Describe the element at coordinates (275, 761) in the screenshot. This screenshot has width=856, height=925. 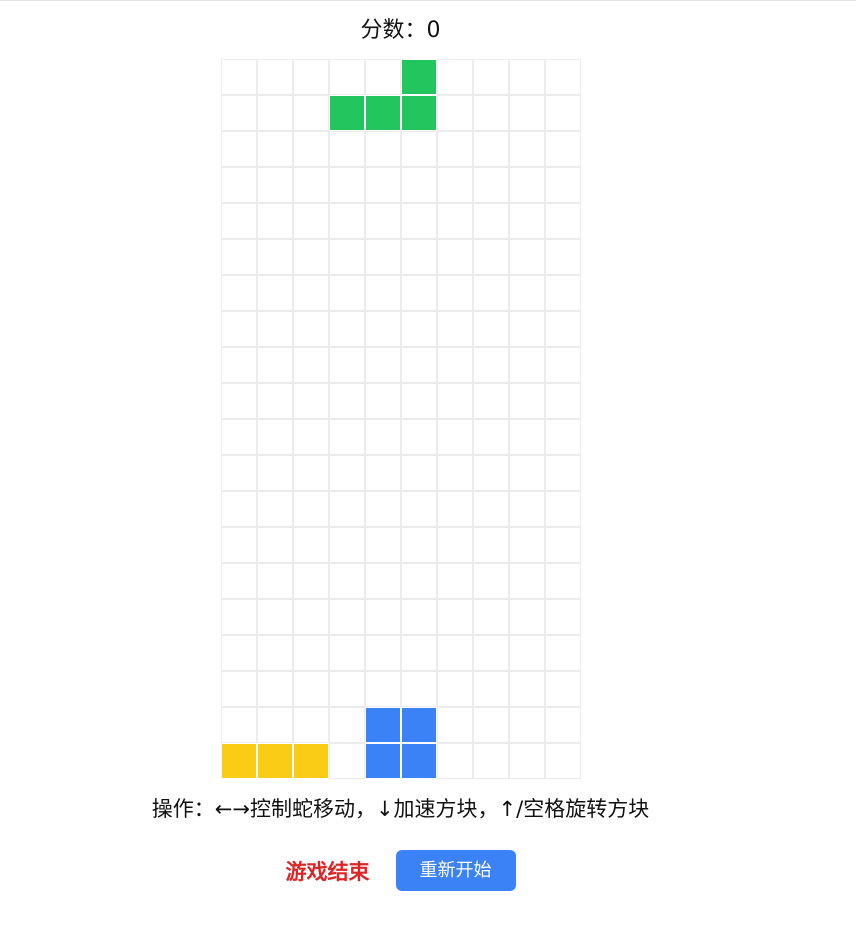
I see `locked-i-piece-block` at that location.